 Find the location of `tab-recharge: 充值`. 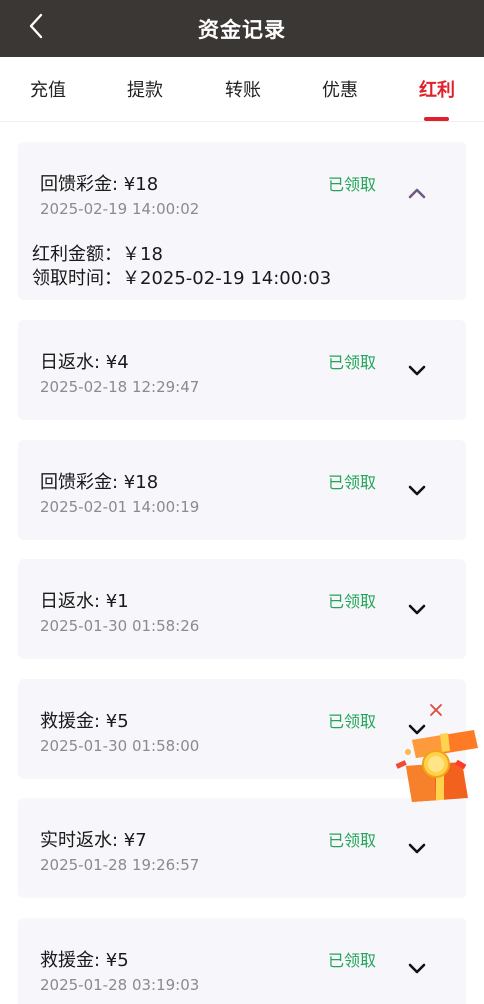

tab-recharge: 充值 is located at coordinates (48, 89).